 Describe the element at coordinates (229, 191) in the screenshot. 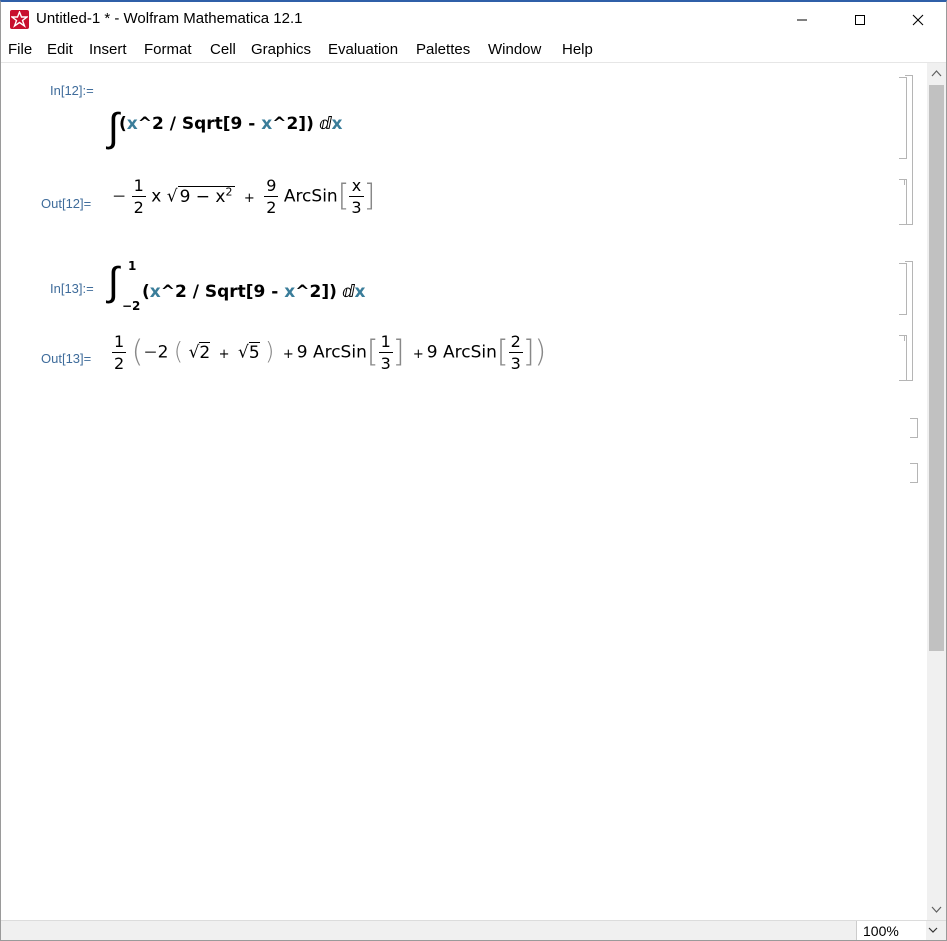

I see `exponent: 2` at that location.